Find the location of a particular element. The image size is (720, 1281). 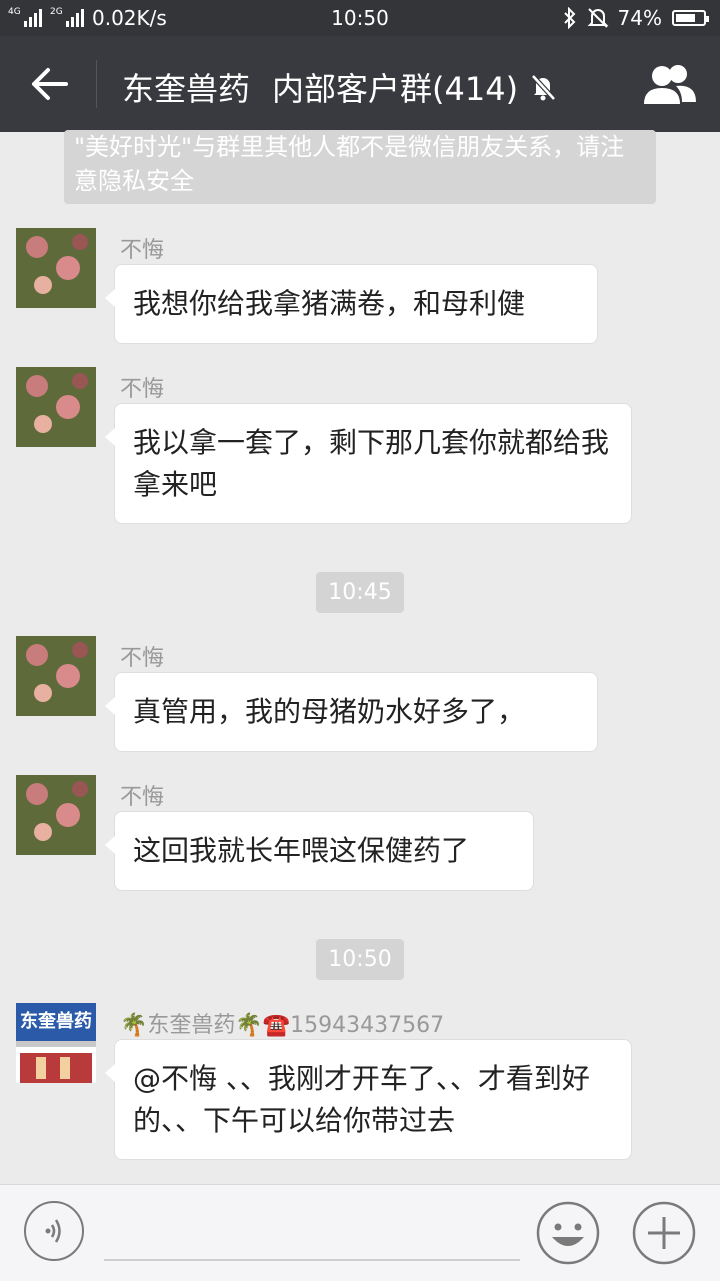

group-members-button is located at coordinates (670, 85).